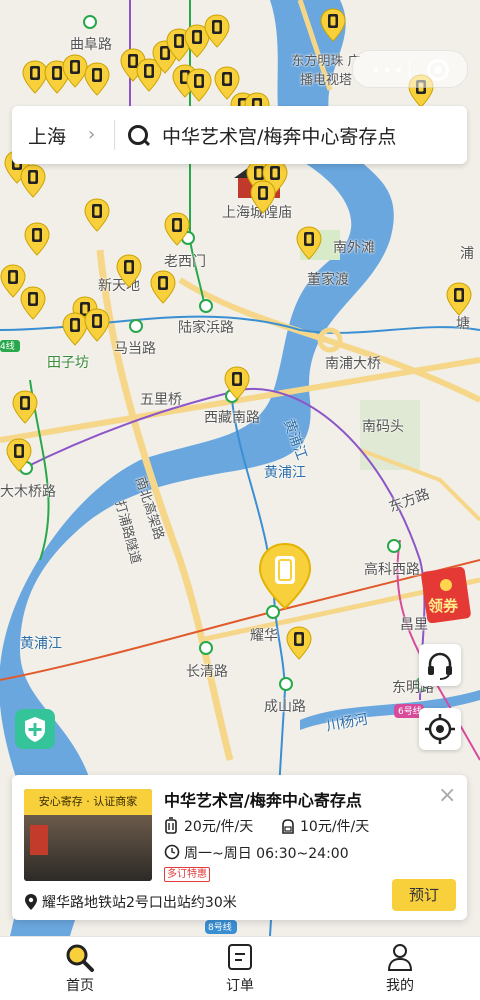 The image size is (480, 1000). I want to click on safety-shield-button, so click(35, 729).